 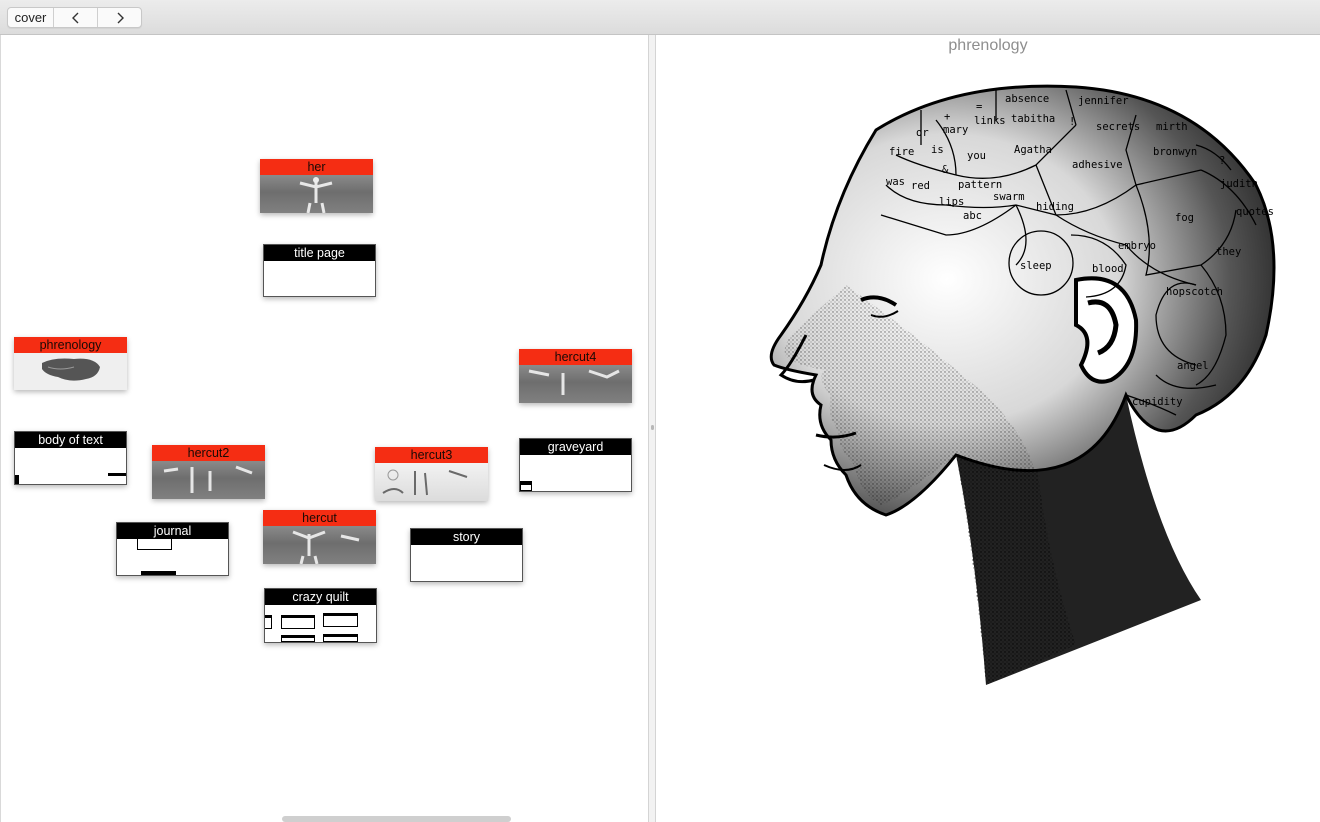 What do you see at coordinates (31, 17) in the screenshot?
I see `cover-button: cover` at bounding box center [31, 17].